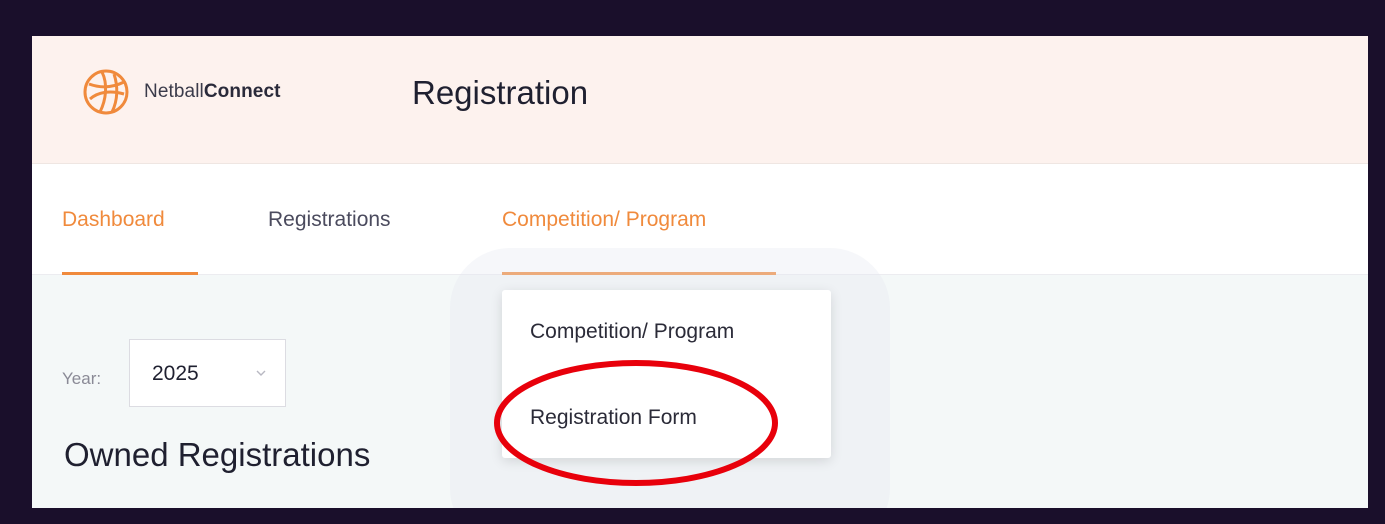  What do you see at coordinates (106, 92) in the screenshot?
I see `netball-logo-icon` at bounding box center [106, 92].